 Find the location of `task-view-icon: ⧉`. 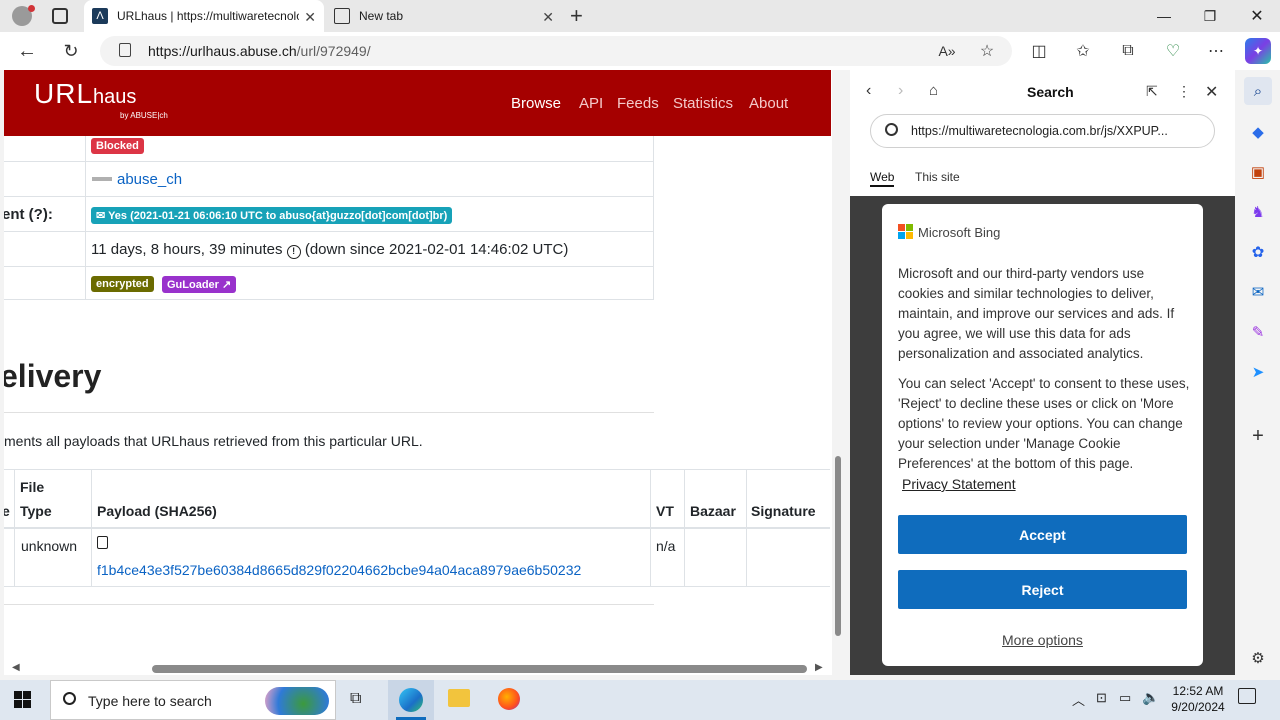

task-view-icon: ⧉ is located at coordinates (355, 699).